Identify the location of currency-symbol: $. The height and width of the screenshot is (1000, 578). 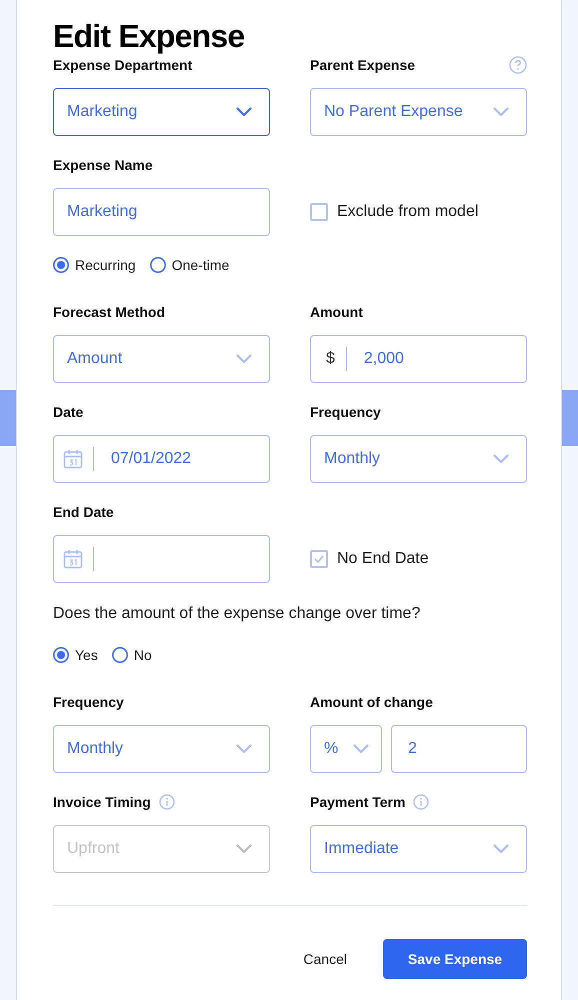
(330, 359).